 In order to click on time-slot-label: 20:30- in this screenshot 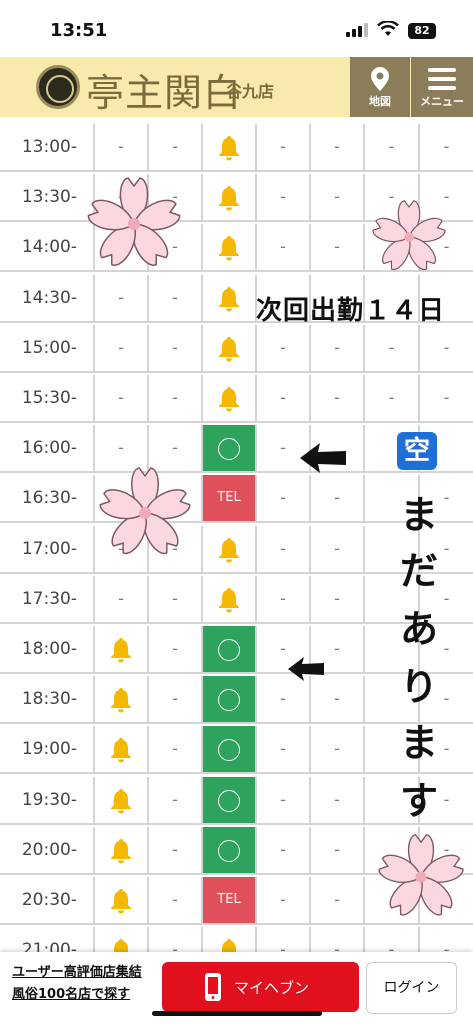, I will do `click(49, 900)`.